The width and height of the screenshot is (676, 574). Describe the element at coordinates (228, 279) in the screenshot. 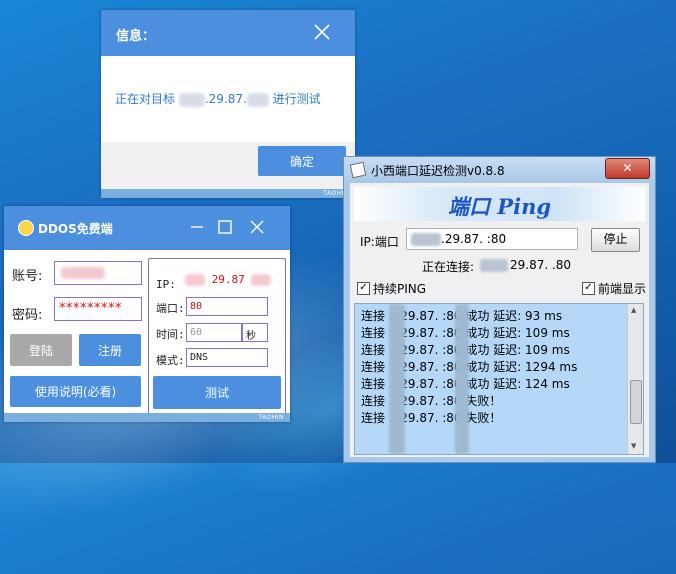

I see `target-ip-value: 29.87` at that location.